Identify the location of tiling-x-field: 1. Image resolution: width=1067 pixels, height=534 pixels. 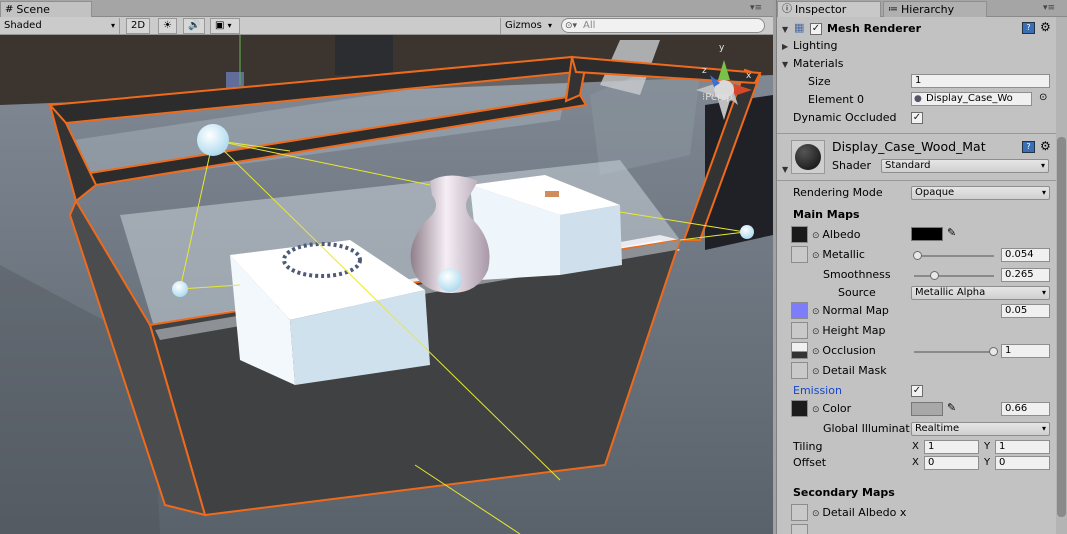
(951, 447).